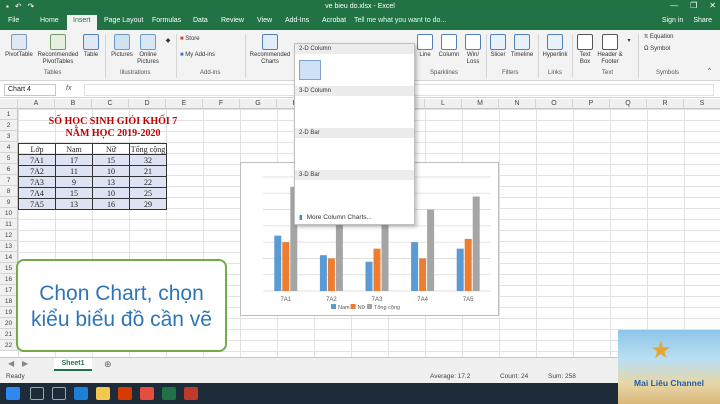 This screenshot has height=404, width=720. I want to click on tab-review: Review, so click(232, 20).